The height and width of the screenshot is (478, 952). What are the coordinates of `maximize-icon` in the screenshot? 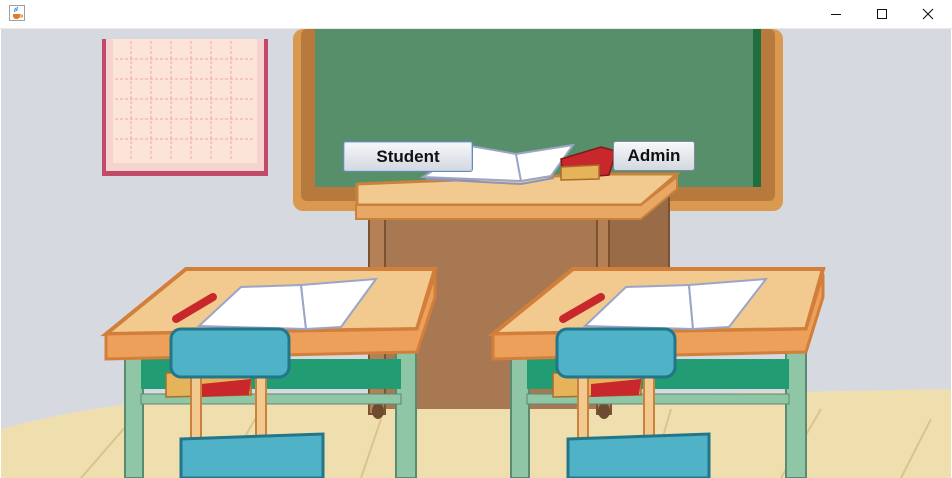 It's located at (882, 14).